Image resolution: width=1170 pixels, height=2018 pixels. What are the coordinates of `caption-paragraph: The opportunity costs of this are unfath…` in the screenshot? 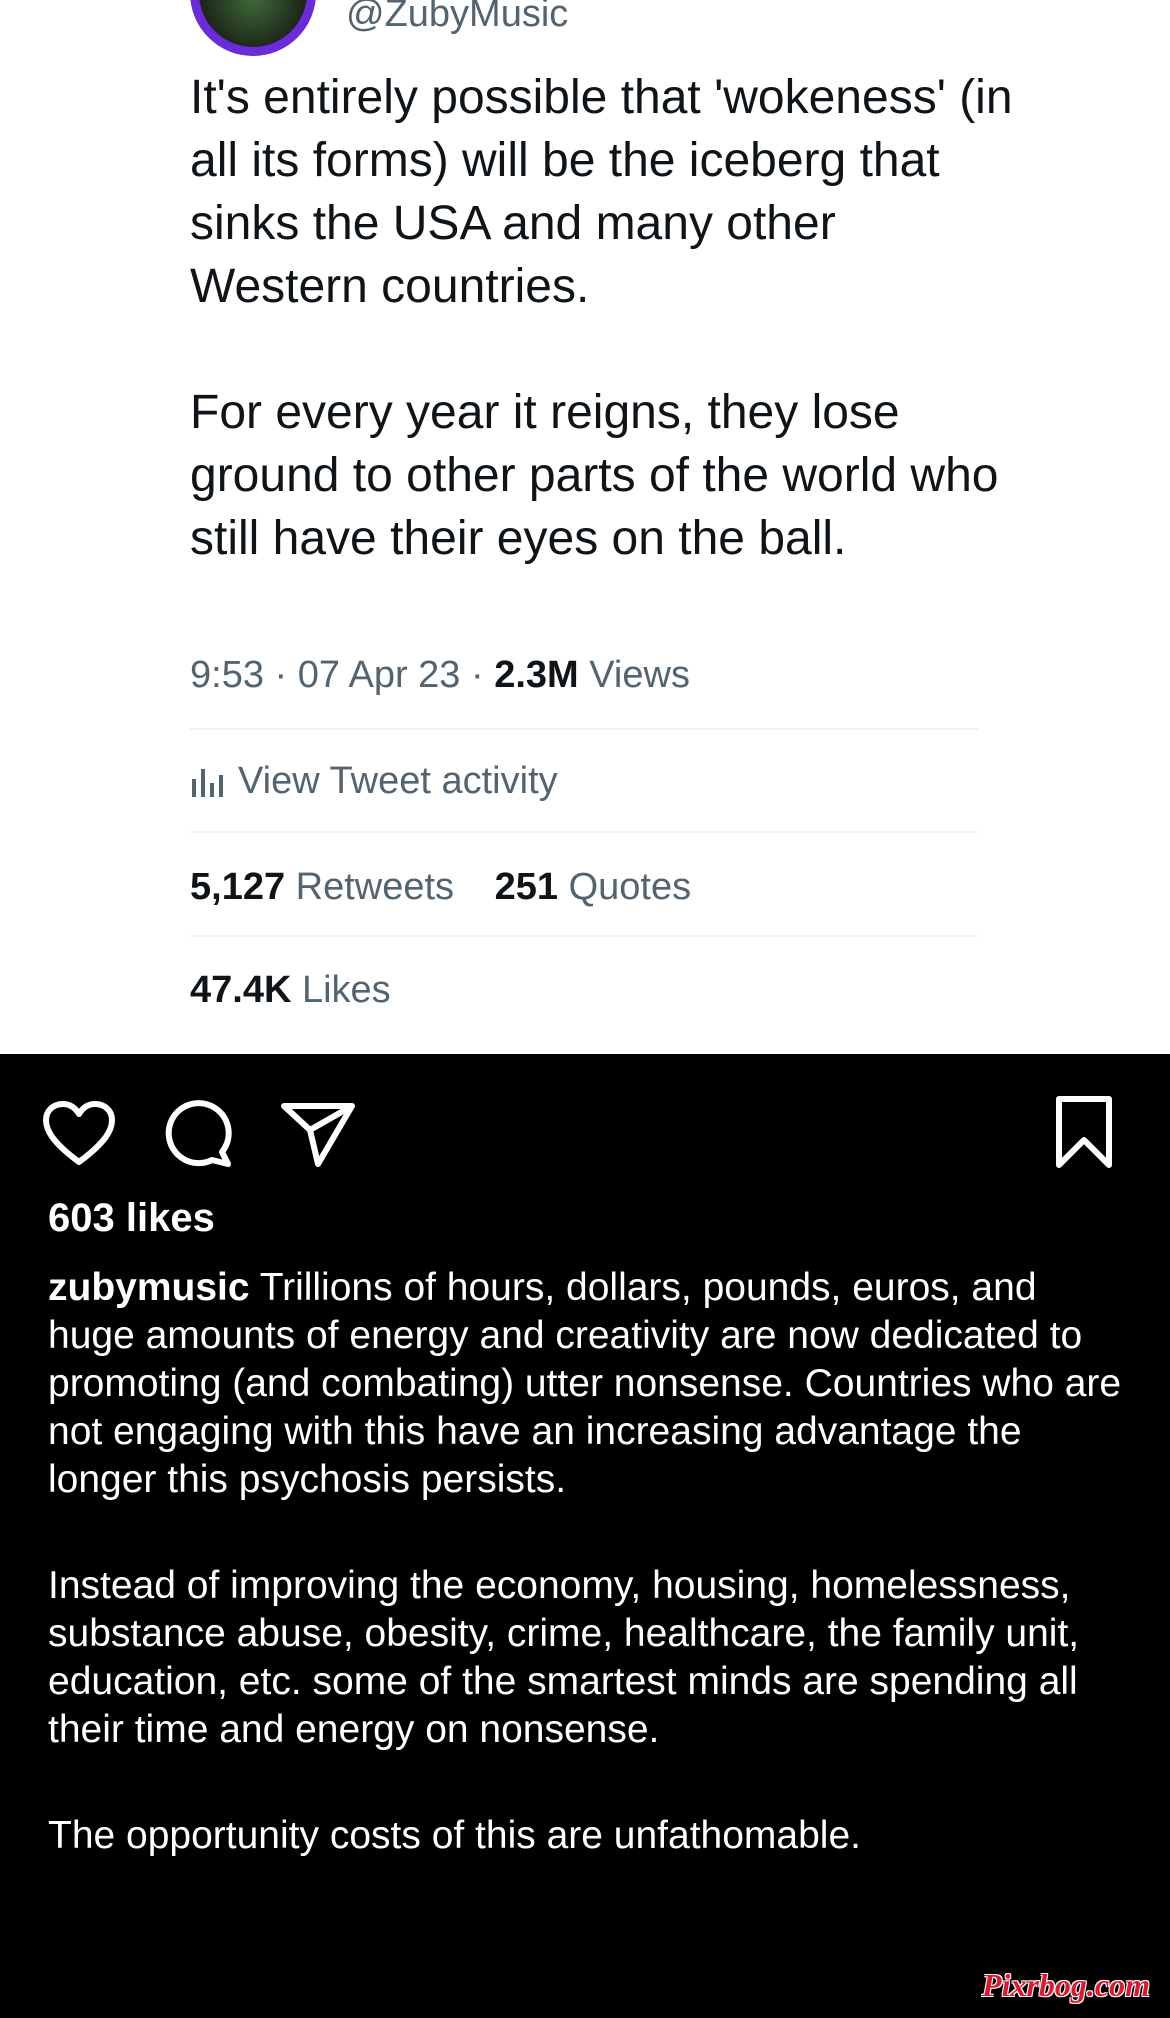 It's located at (454, 1835).